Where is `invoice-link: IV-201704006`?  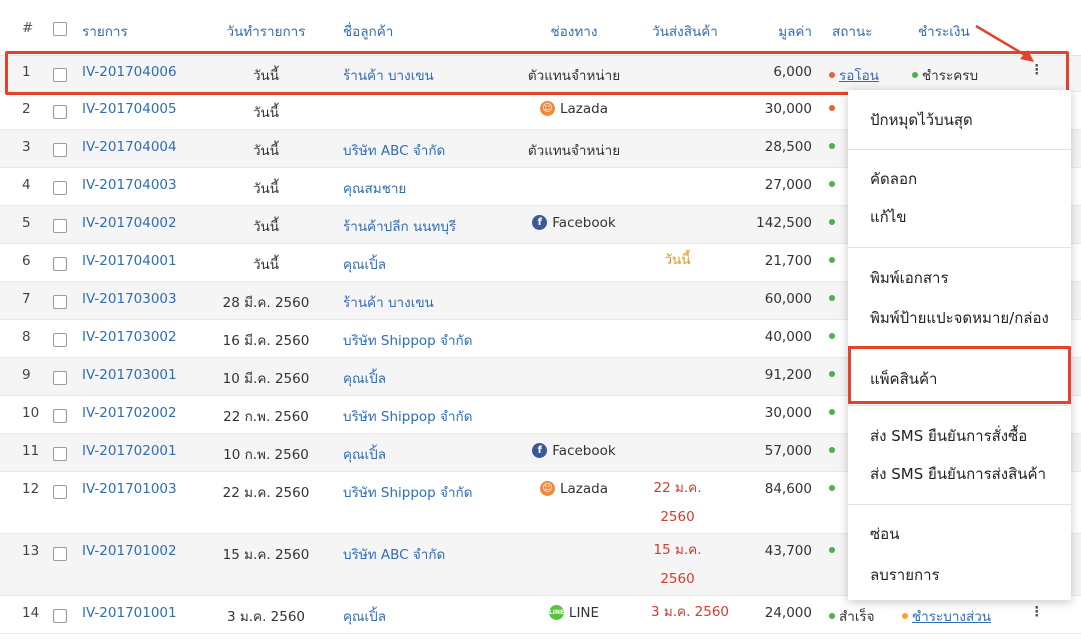 invoice-link: IV-201704006 is located at coordinates (129, 72).